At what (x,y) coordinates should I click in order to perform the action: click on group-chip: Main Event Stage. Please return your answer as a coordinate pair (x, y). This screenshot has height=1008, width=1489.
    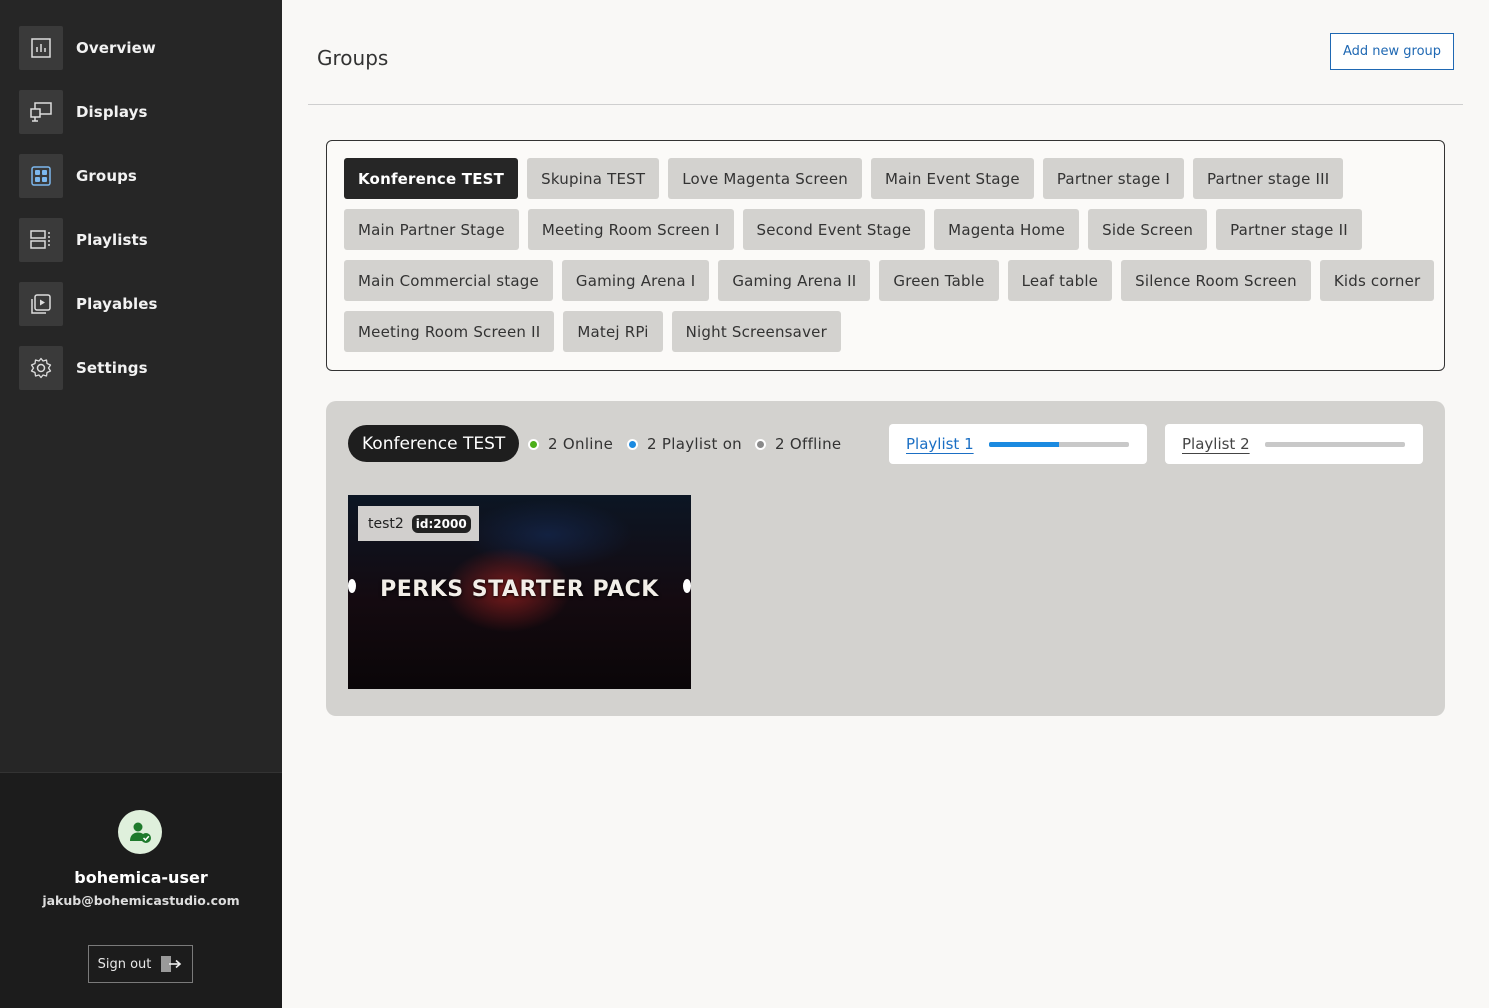
    Looking at the image, I should click on (952, 178).